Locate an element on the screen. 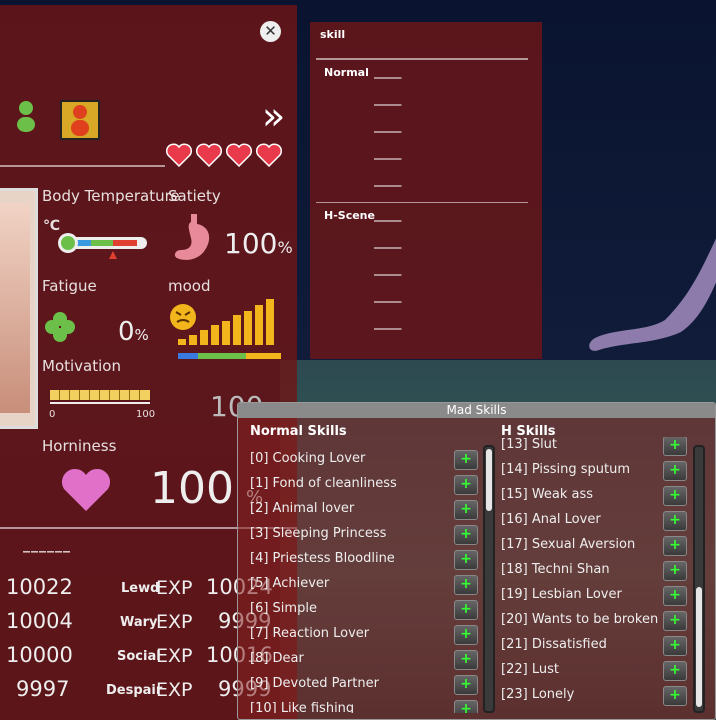  skill-name: [10] Like fishing is located at coordinates (302, 707).